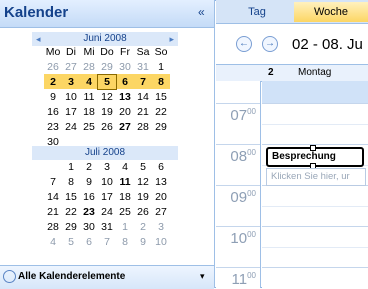 Image resolution: width=368 pixels, height=289 pixels. I want to click on day-column-header: 2 Montag, so click(292, 73).